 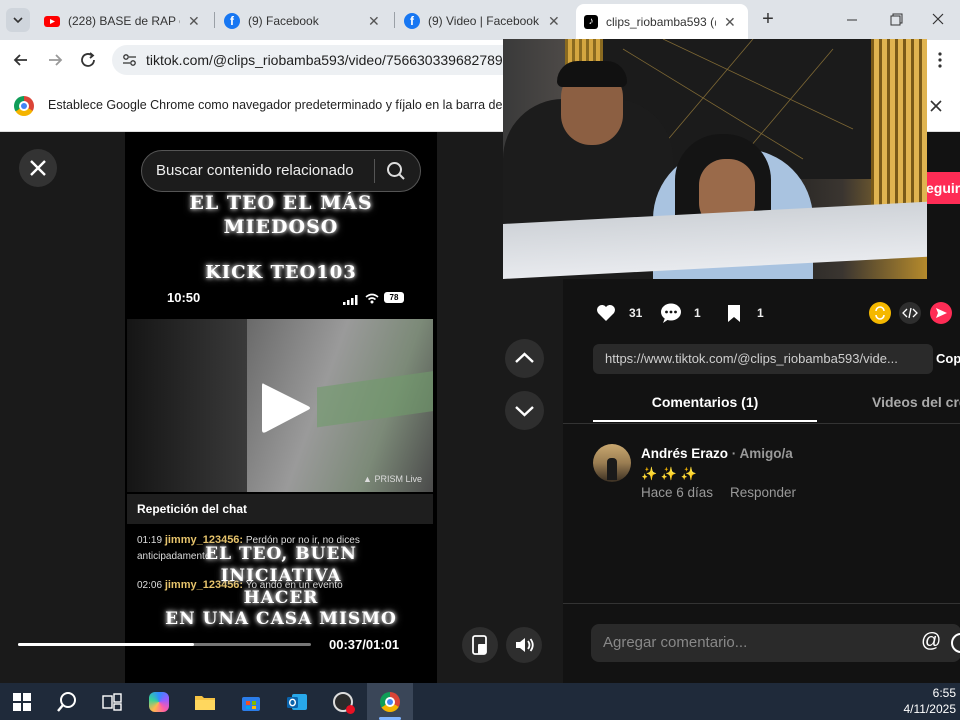 What do you see at coordinates (930, 709) in the screenshot?
I see `clock-date: 4/11/2025` at bounding box center [930, 709].